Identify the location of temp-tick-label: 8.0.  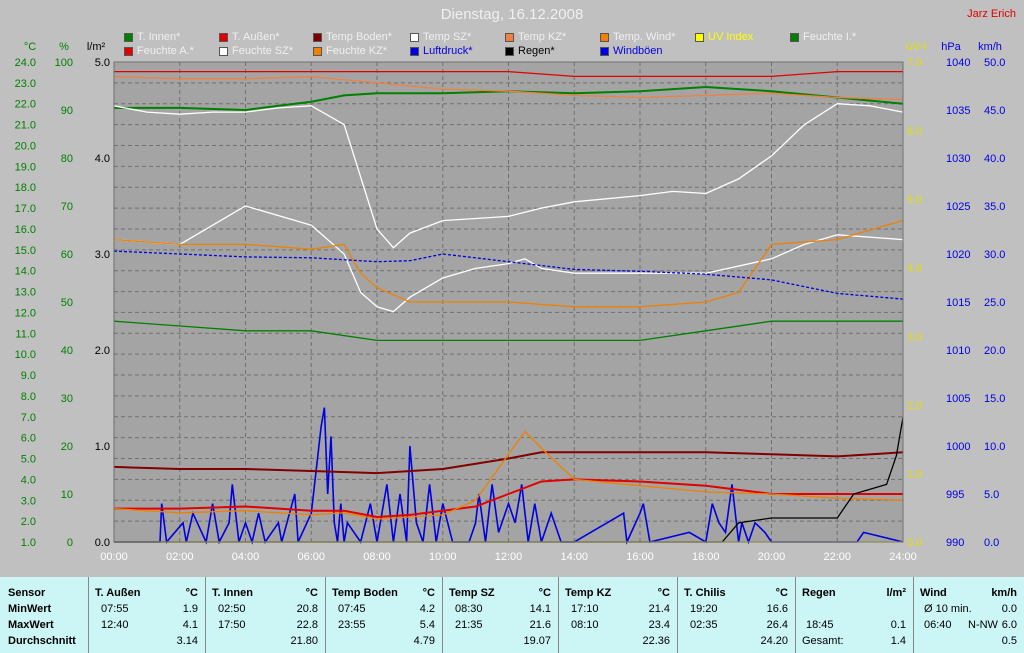
(28, 397).